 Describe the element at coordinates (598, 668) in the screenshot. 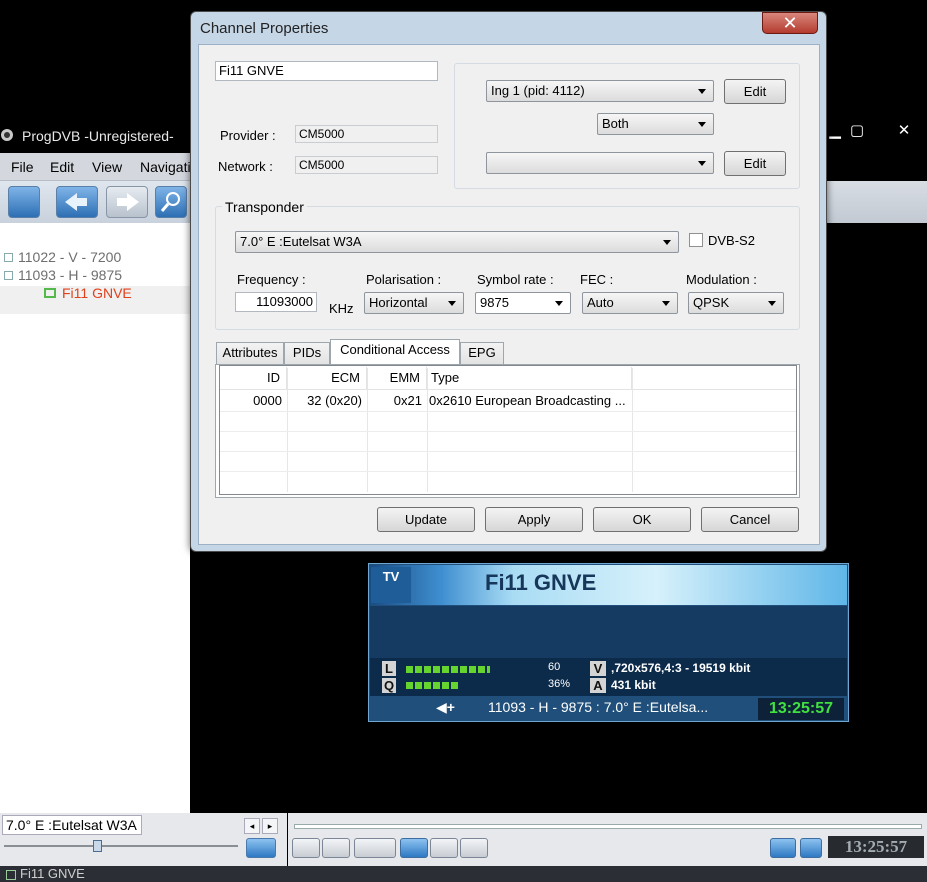

I see `osd-video-label: V` at that location.